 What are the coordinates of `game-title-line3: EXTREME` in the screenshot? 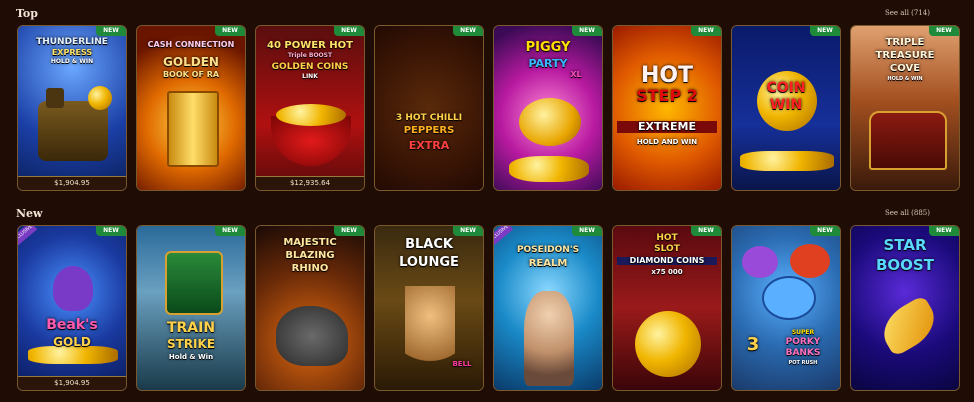 It's located at (667, 127).